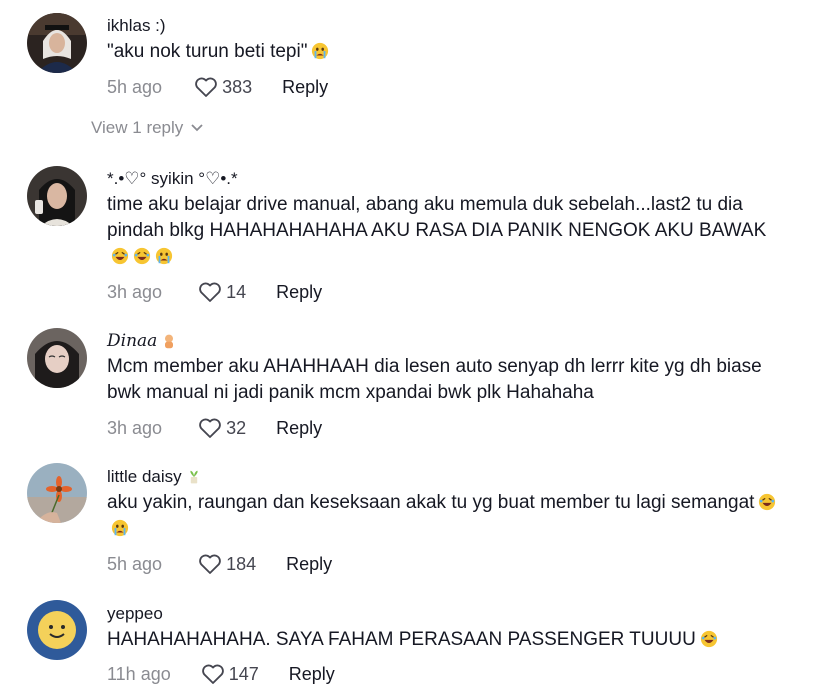 The width and height of the screenshot is (832, 698). Describe the element at coordinates (237, 86) in the screenshot. I see `like-count: 383` at that location.